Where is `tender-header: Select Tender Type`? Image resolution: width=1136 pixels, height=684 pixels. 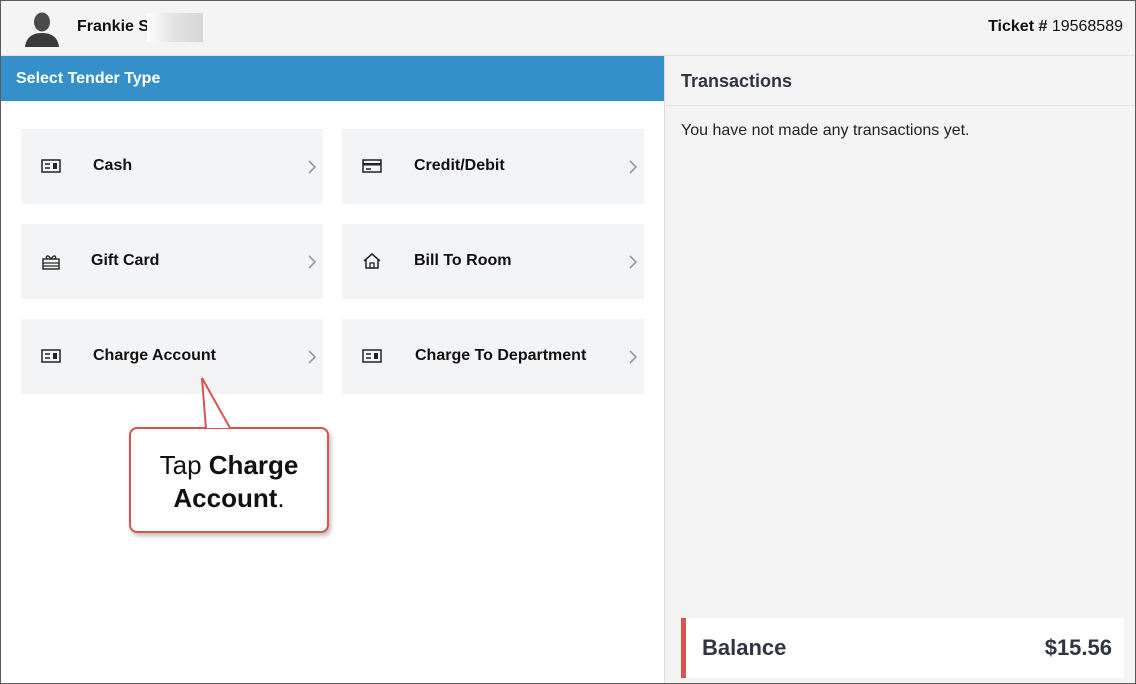
tender-header: Select Tender Type is located at coordinates (332, 78).